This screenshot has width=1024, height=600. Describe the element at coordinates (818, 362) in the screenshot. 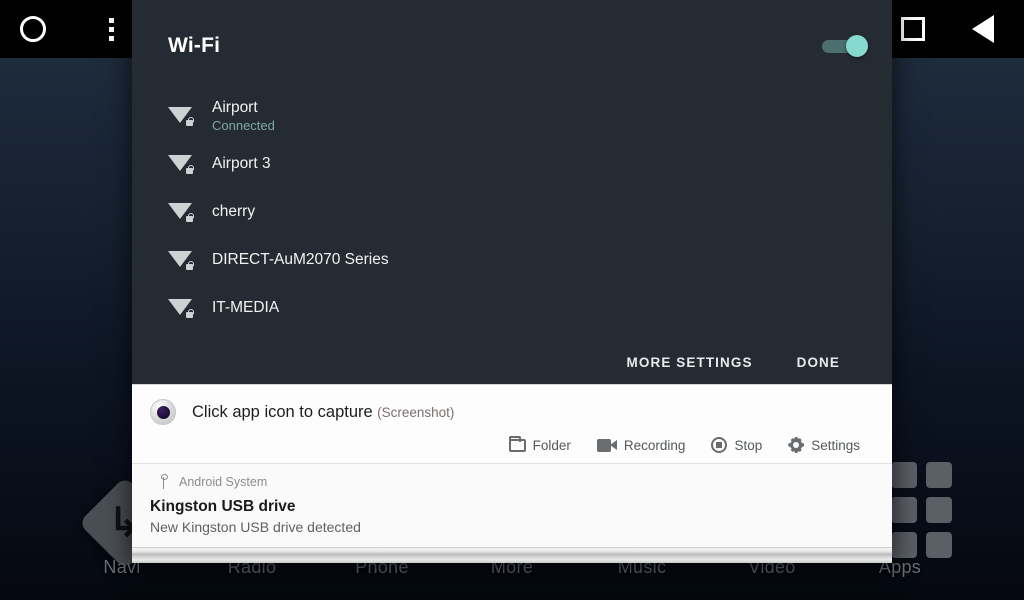

I see `done-button: DONE` at that location.